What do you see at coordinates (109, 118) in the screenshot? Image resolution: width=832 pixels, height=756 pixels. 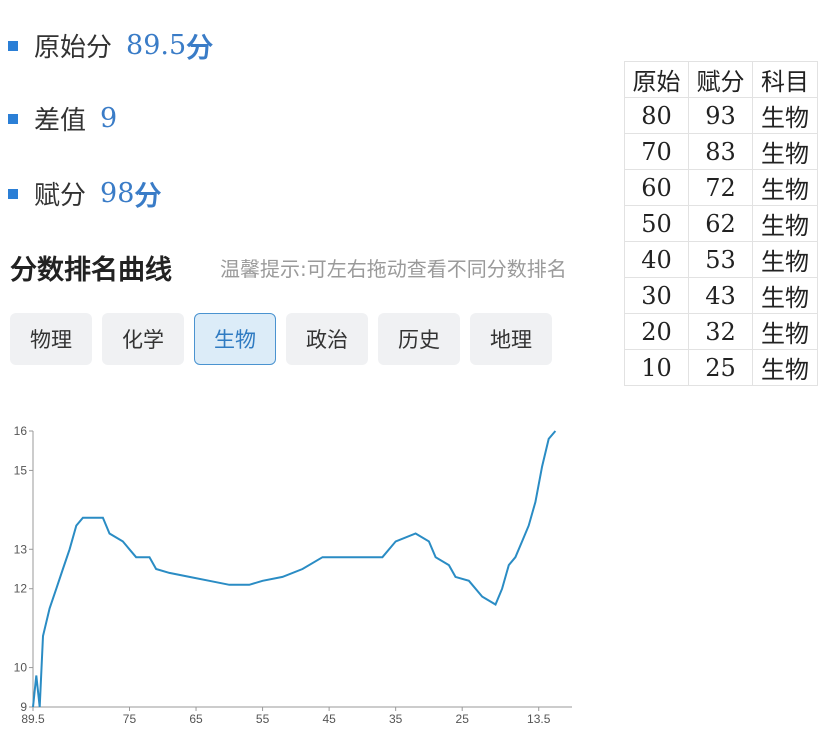 I see `diff-value: 9` at bounding box center [109, 118].